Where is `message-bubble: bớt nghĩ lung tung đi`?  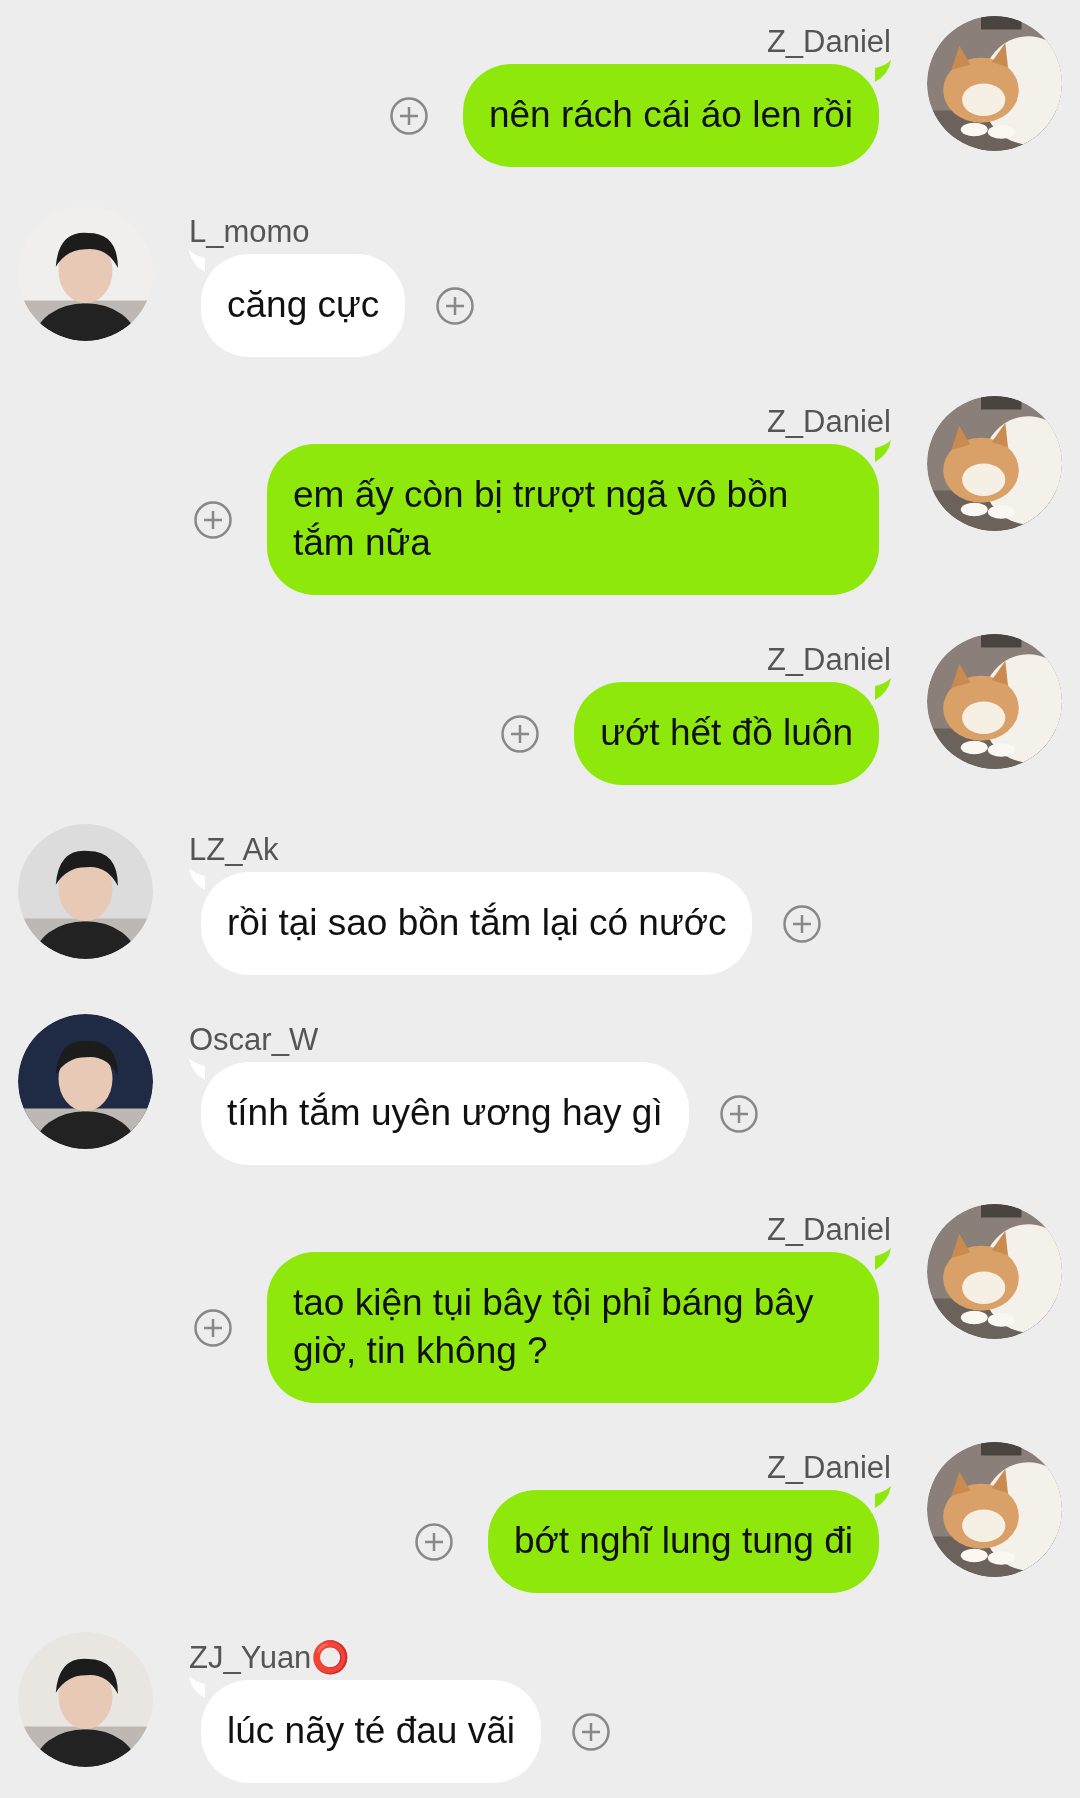
message-bubble: bớt nghĩ lung tung đi is located at coordinates (683, 1541).